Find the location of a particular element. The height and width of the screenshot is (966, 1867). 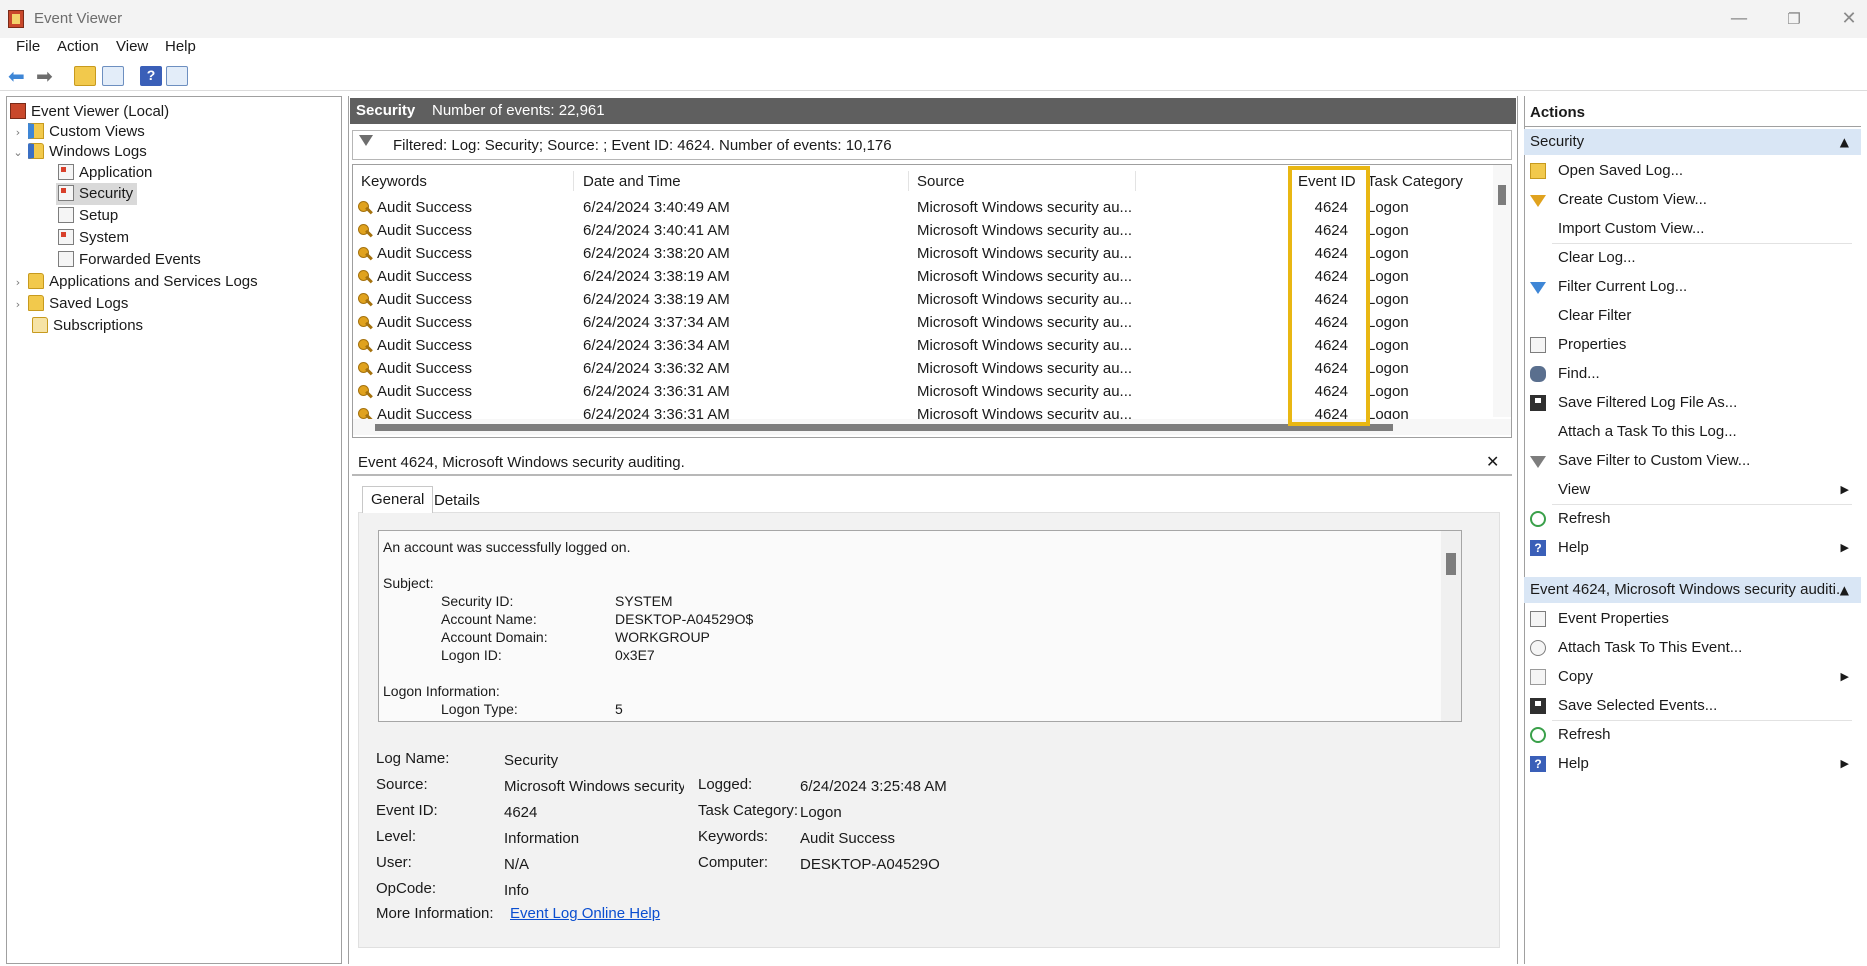

property-event-id-label: Event ID: is located at coordinates (407, 810).